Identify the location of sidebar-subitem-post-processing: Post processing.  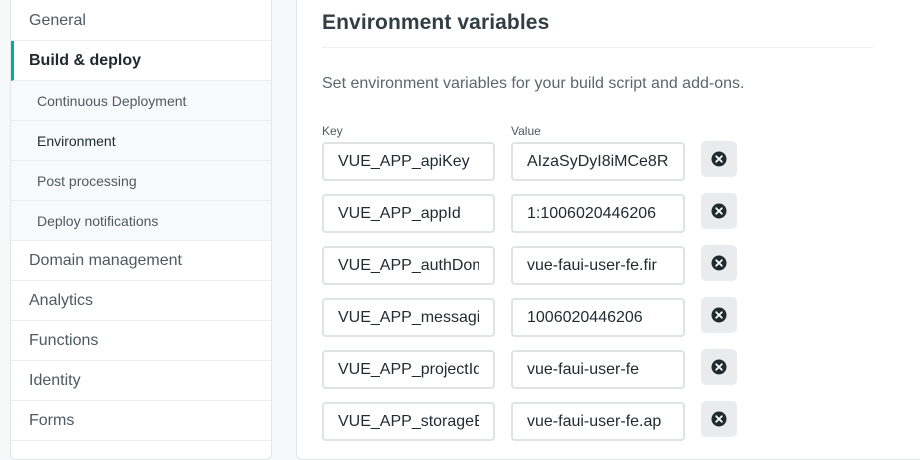
(141, 181).